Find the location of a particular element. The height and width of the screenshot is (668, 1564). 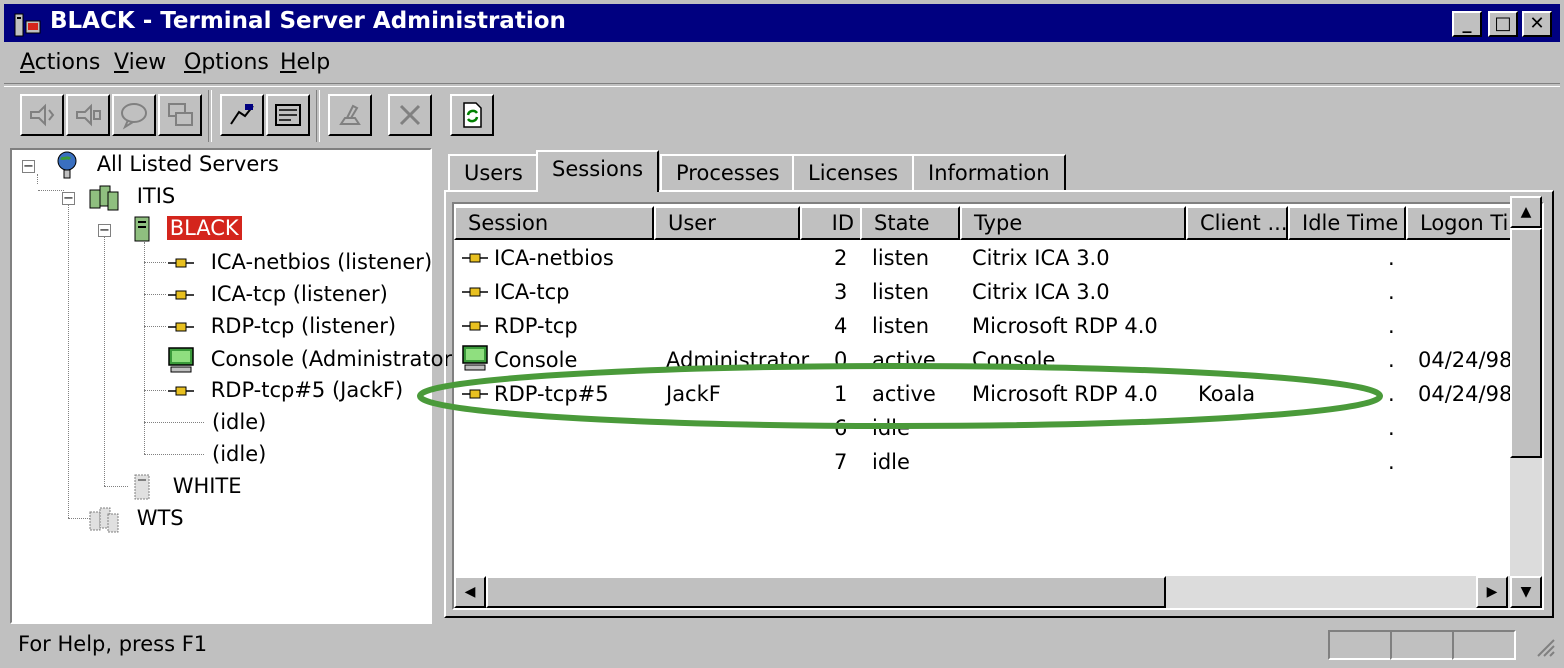

server-offline-icon is located at coordinates (142, 487).